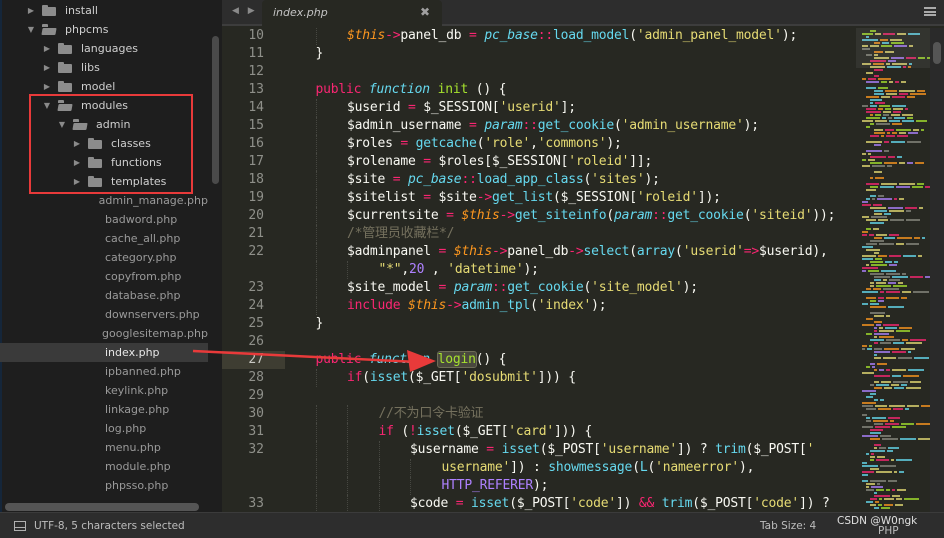  Describe the element at coordinates (556, 377) in the screenshot. I see `code-token: ])) {` at that location.